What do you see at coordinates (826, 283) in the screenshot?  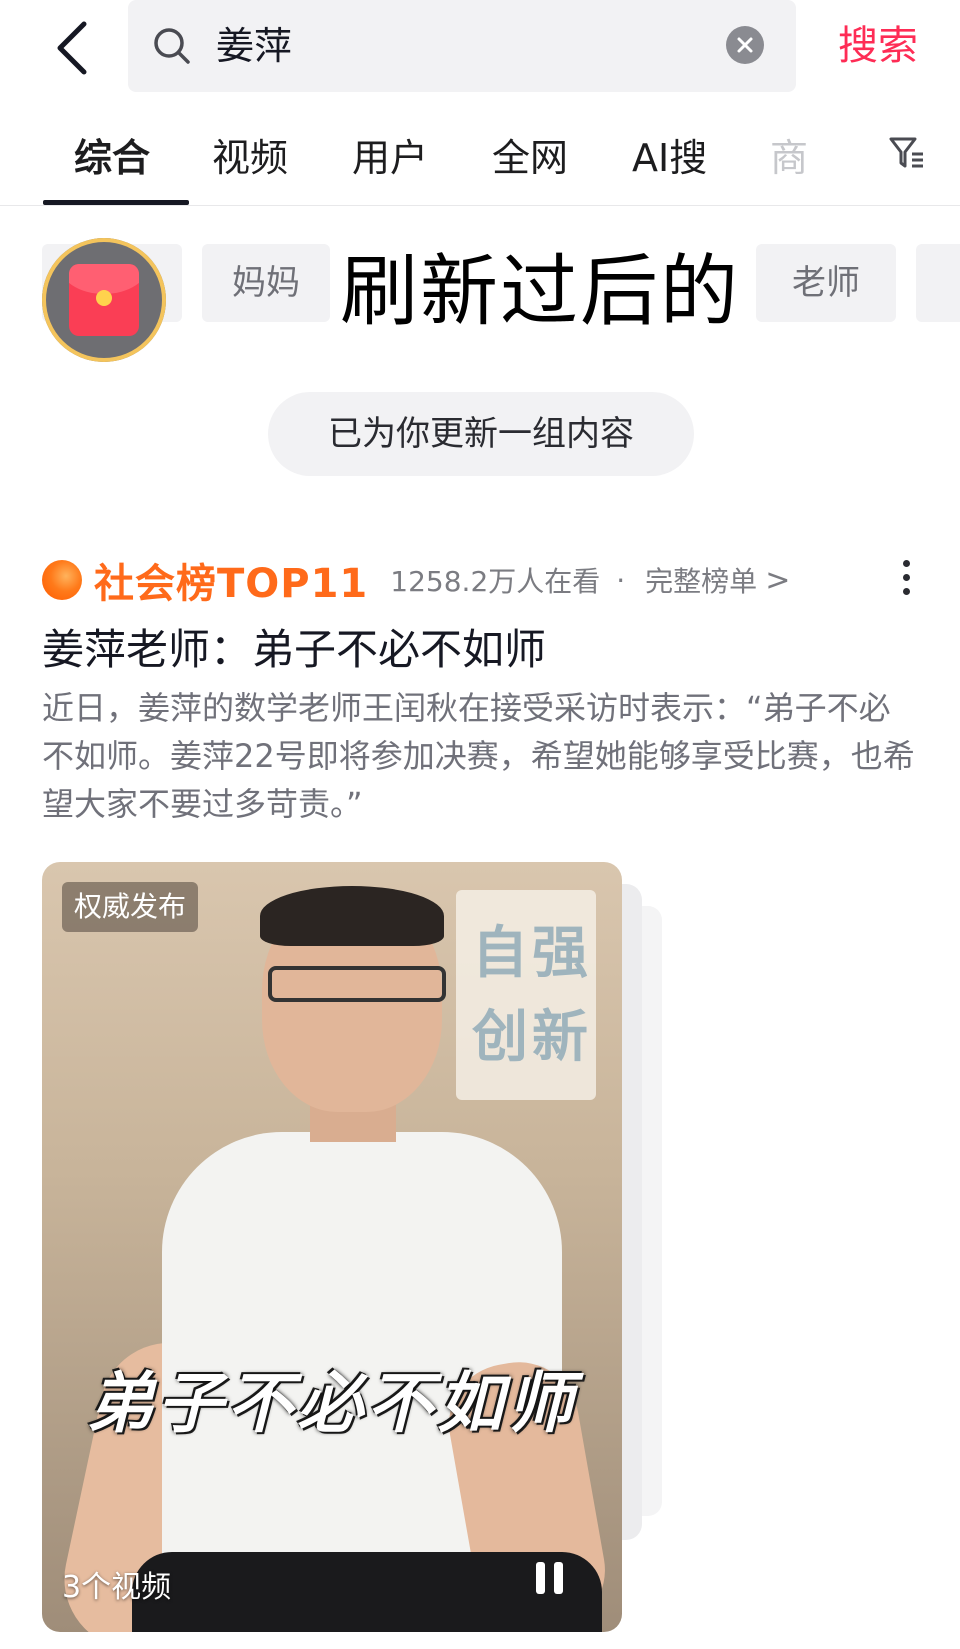 I see `suggestion-chip-teacher: 老师` at bounding box center [826, 283].